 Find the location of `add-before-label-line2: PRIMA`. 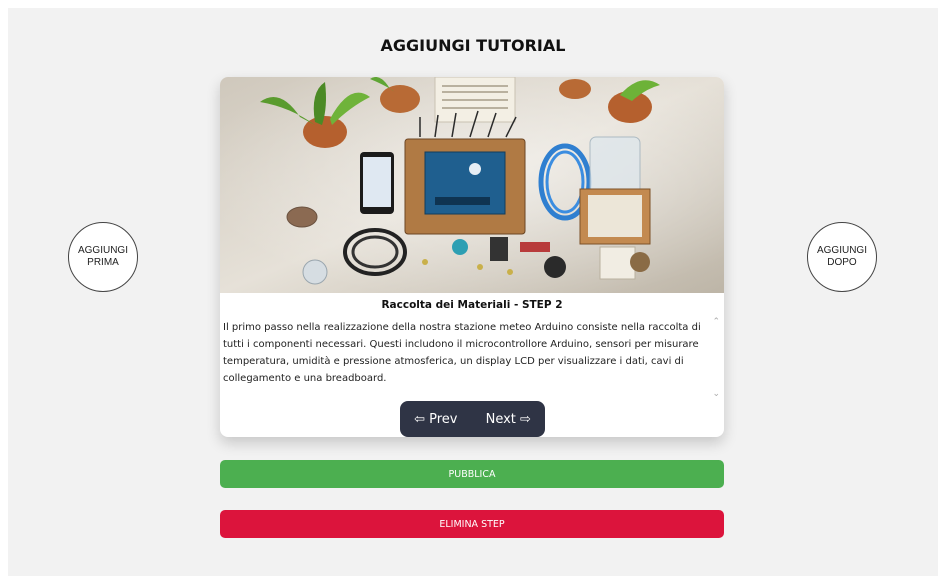

add-before-label-line2: PRIMA is located at coordinates (103, 262).